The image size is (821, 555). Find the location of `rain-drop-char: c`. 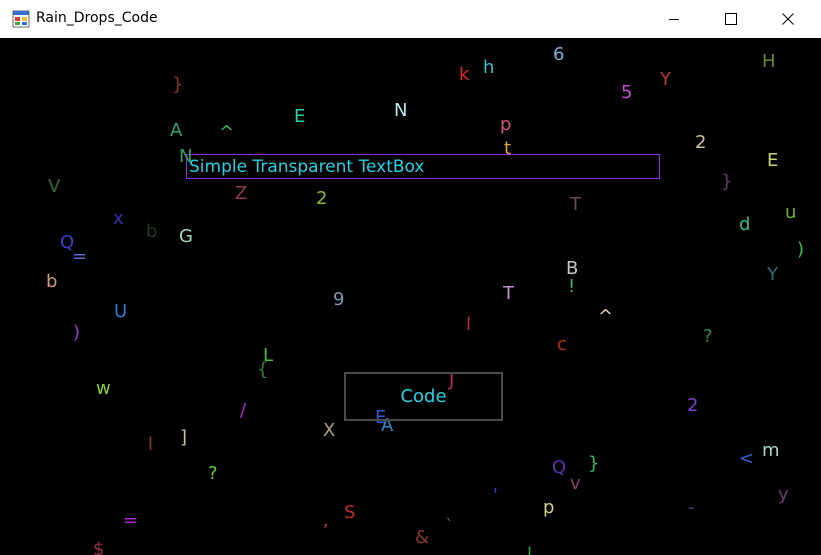

rain-drop-char: c is located at coordinates (562, 344).